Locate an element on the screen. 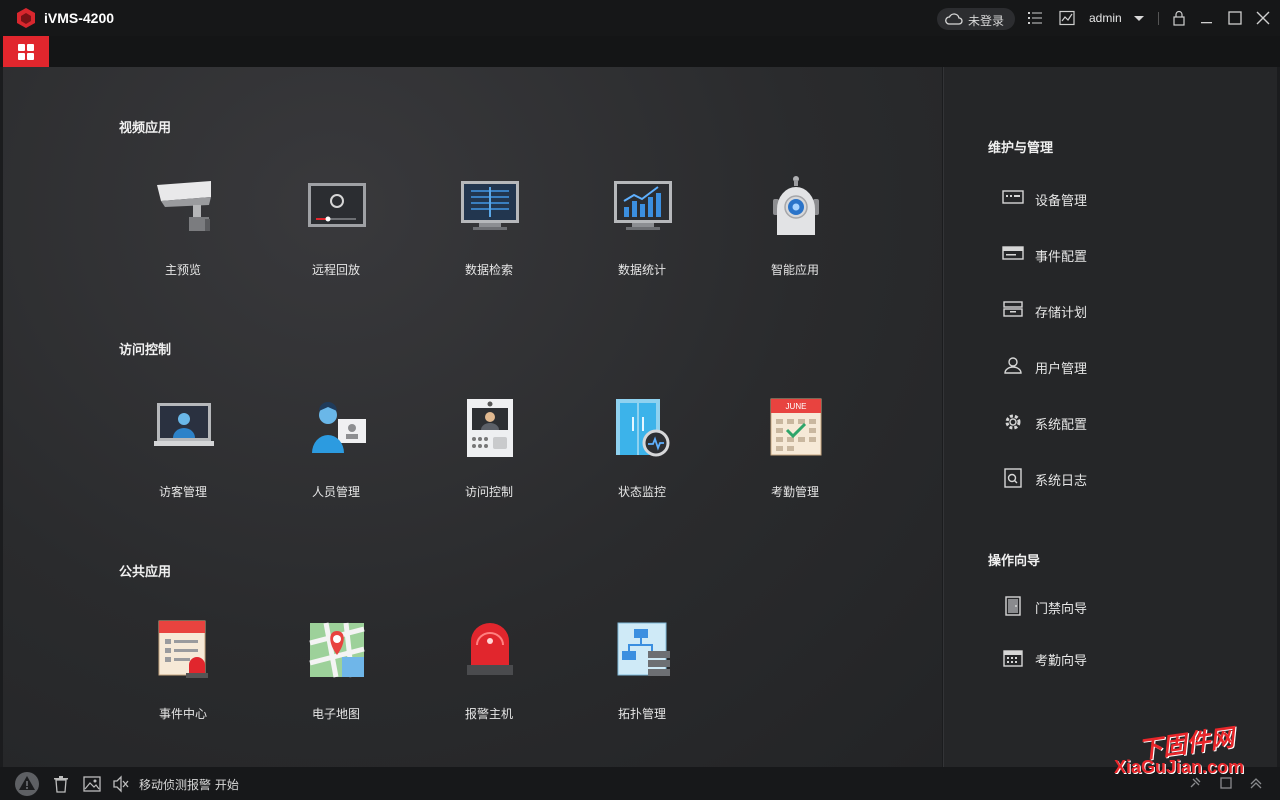  tile-label: 拓扑管理 is located at coordinates (641, 714).